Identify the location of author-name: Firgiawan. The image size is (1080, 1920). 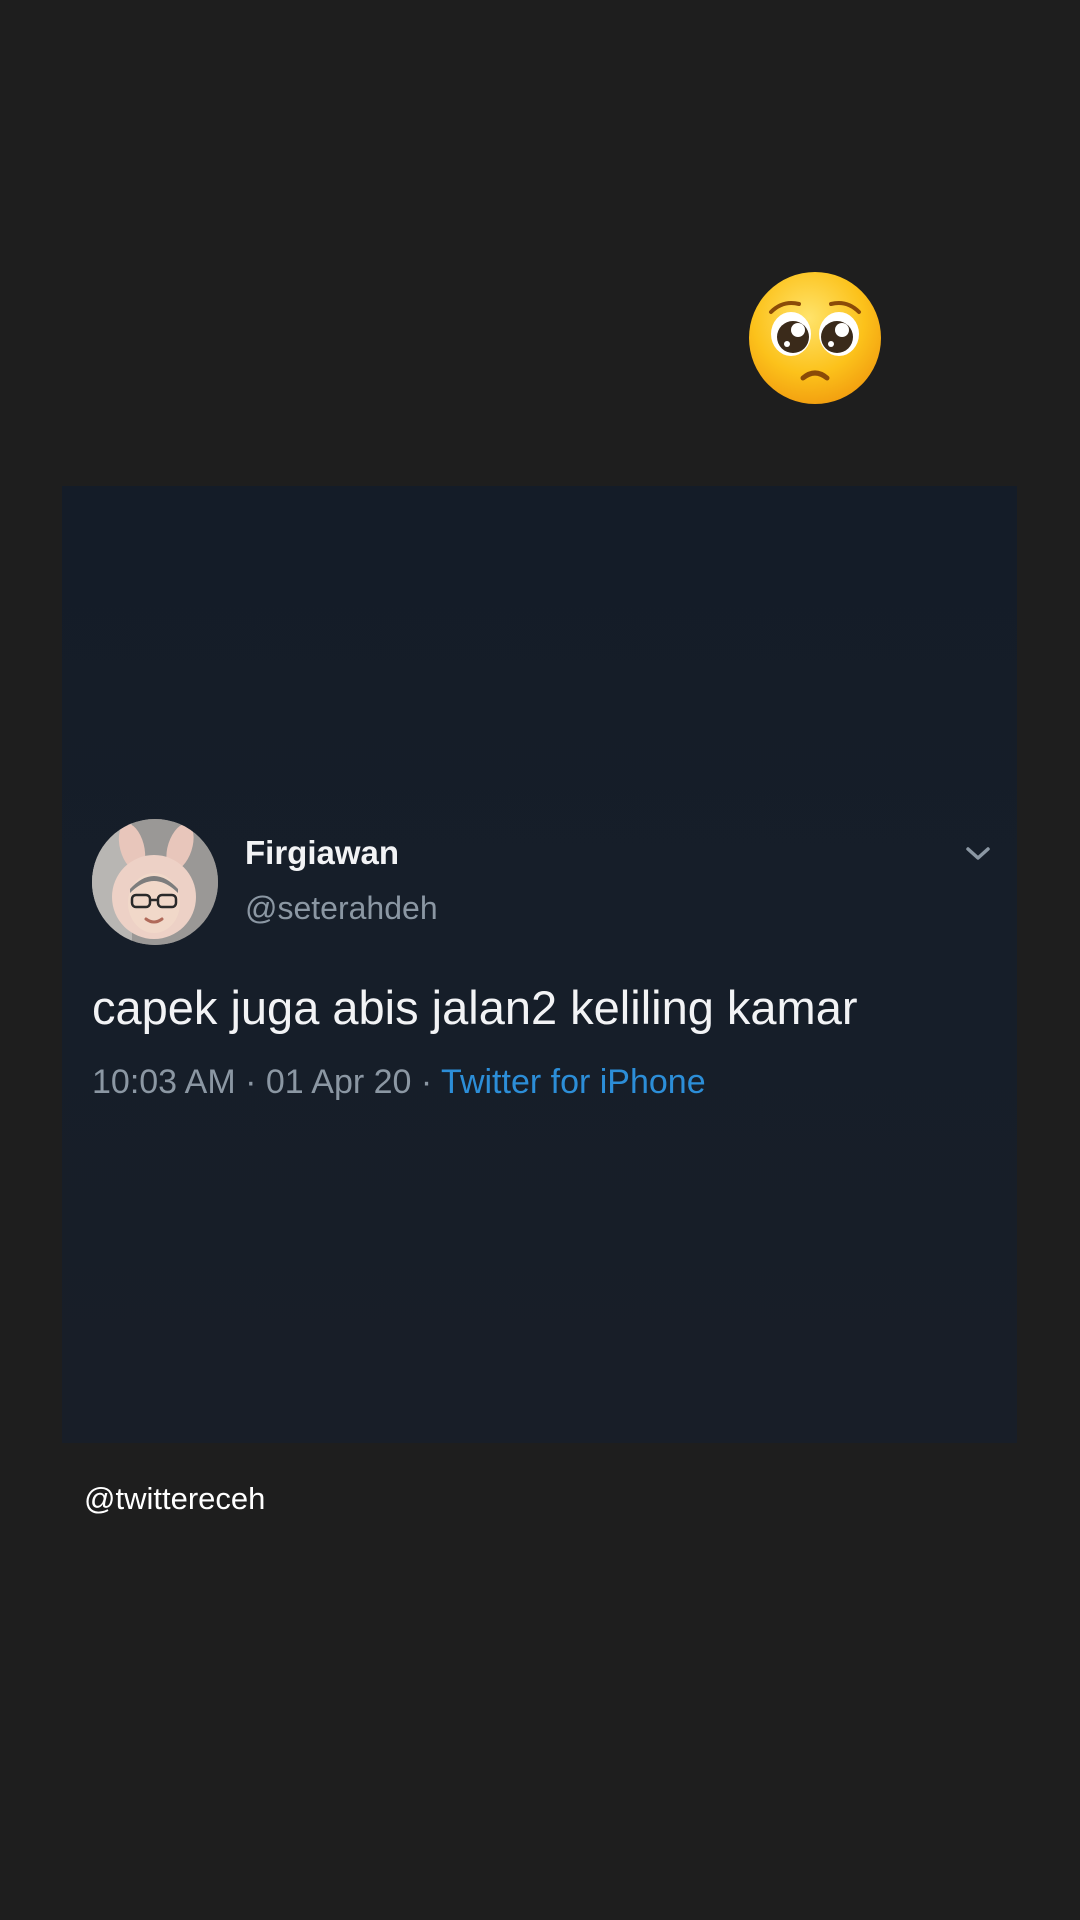
(322, 853).